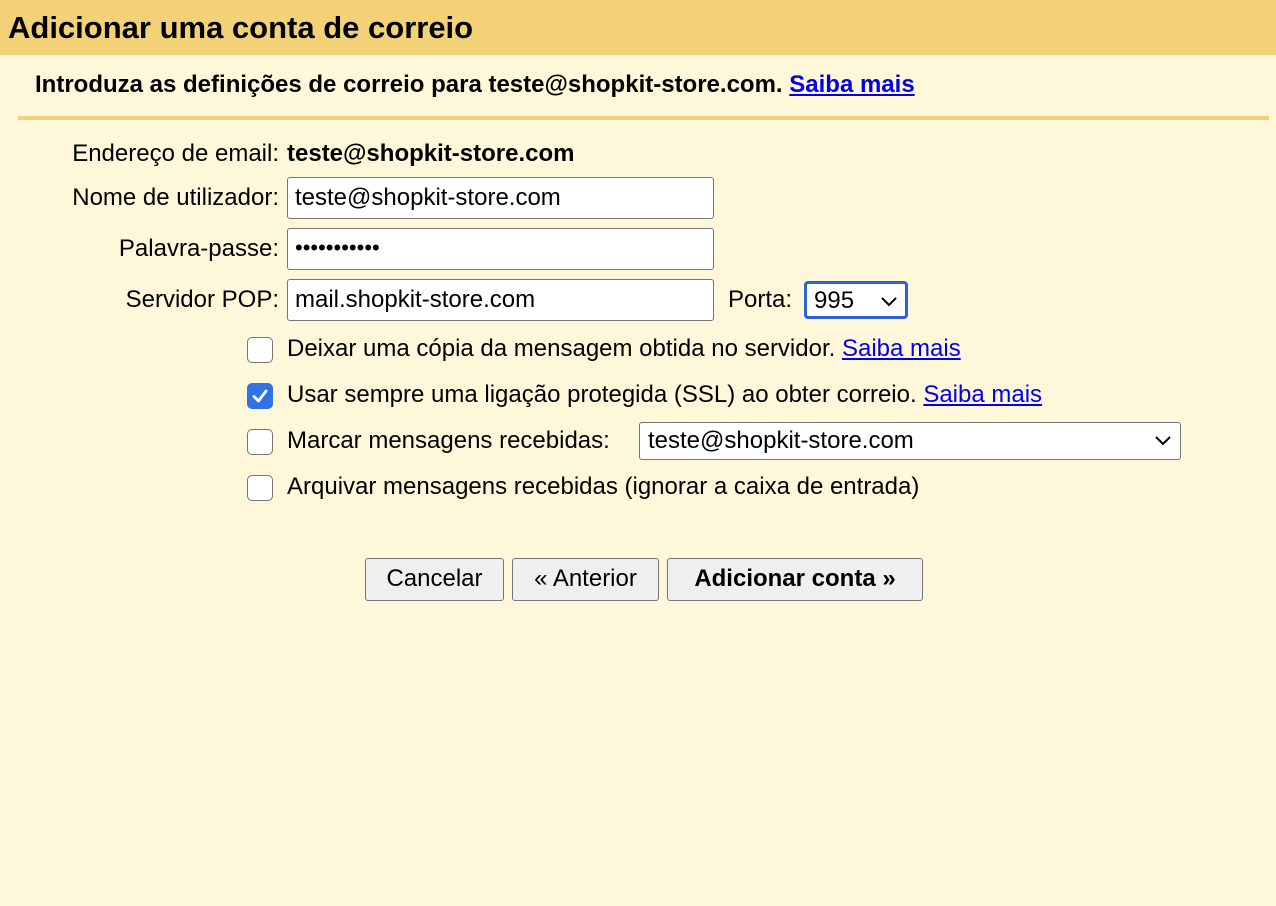 The image size is (1276, 906). What do you see at coordinates (260, 442) in the screenshot?
I see `label-incoming-checkbox` at bounding box center [260, 442].